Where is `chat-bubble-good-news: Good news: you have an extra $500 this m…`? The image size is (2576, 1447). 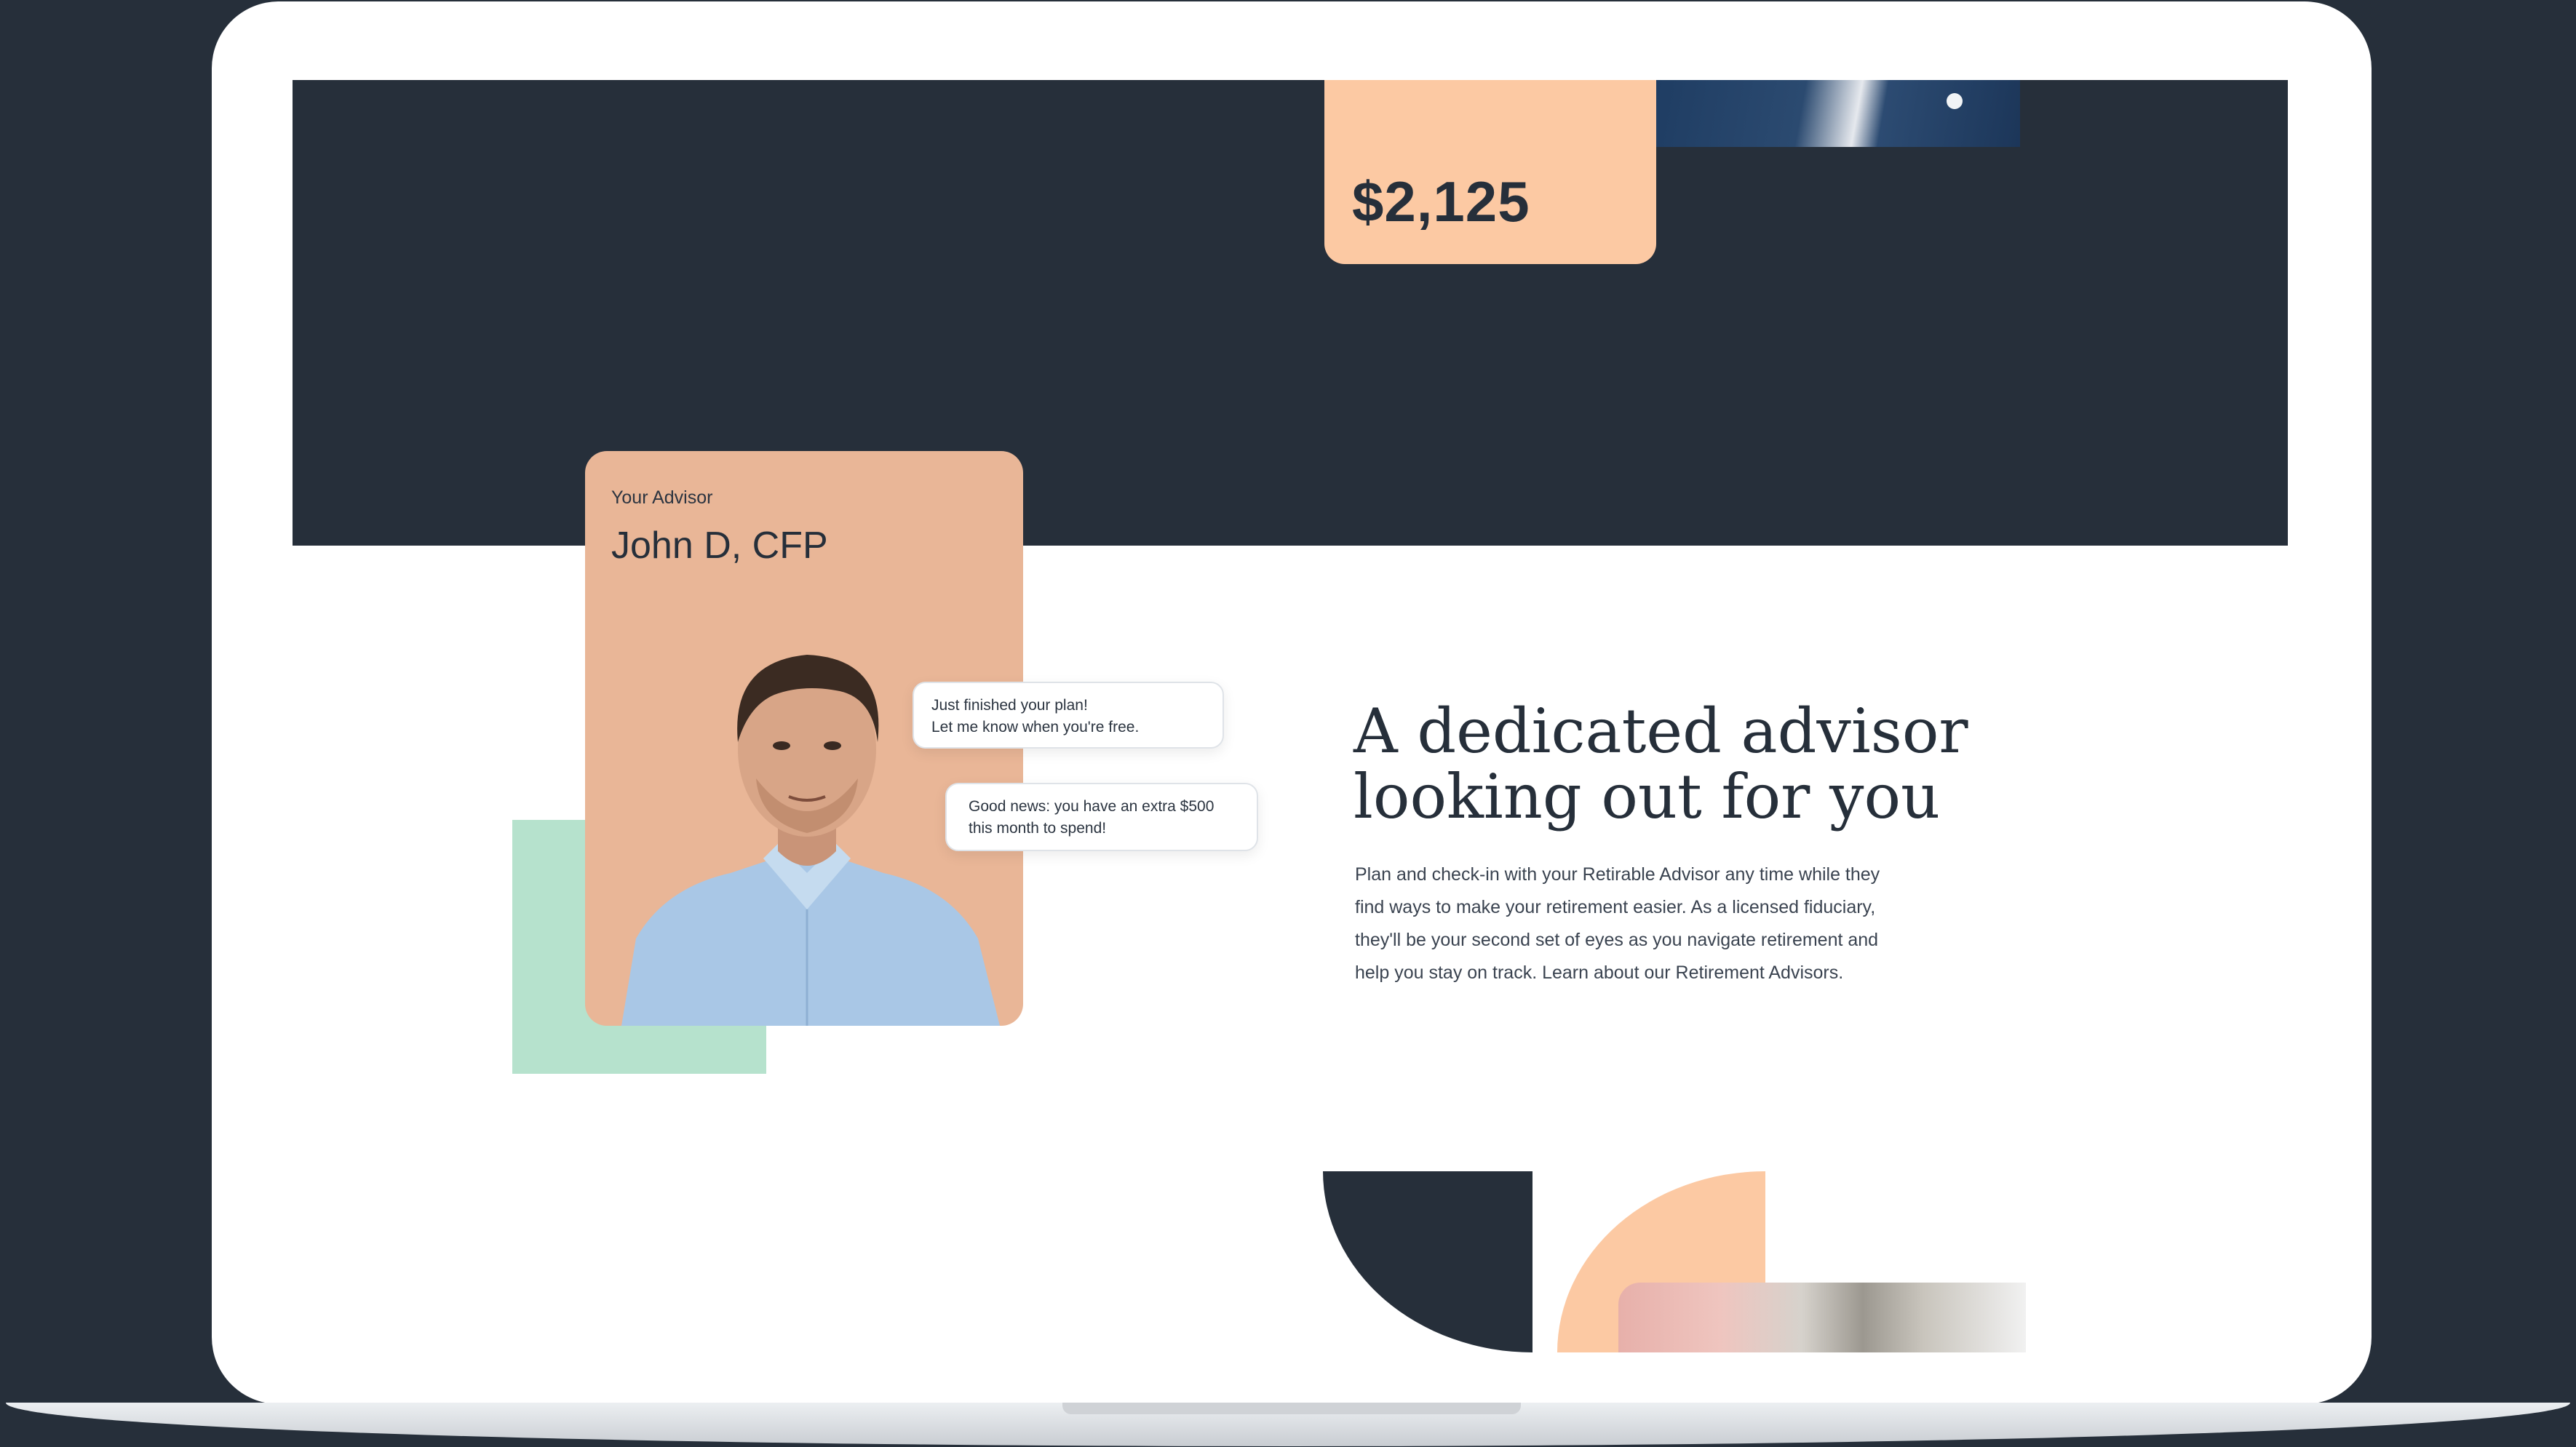 chat-bubble-good-news: Good news: you have an extra $500 this m… is located at coordinates (1101, 817).